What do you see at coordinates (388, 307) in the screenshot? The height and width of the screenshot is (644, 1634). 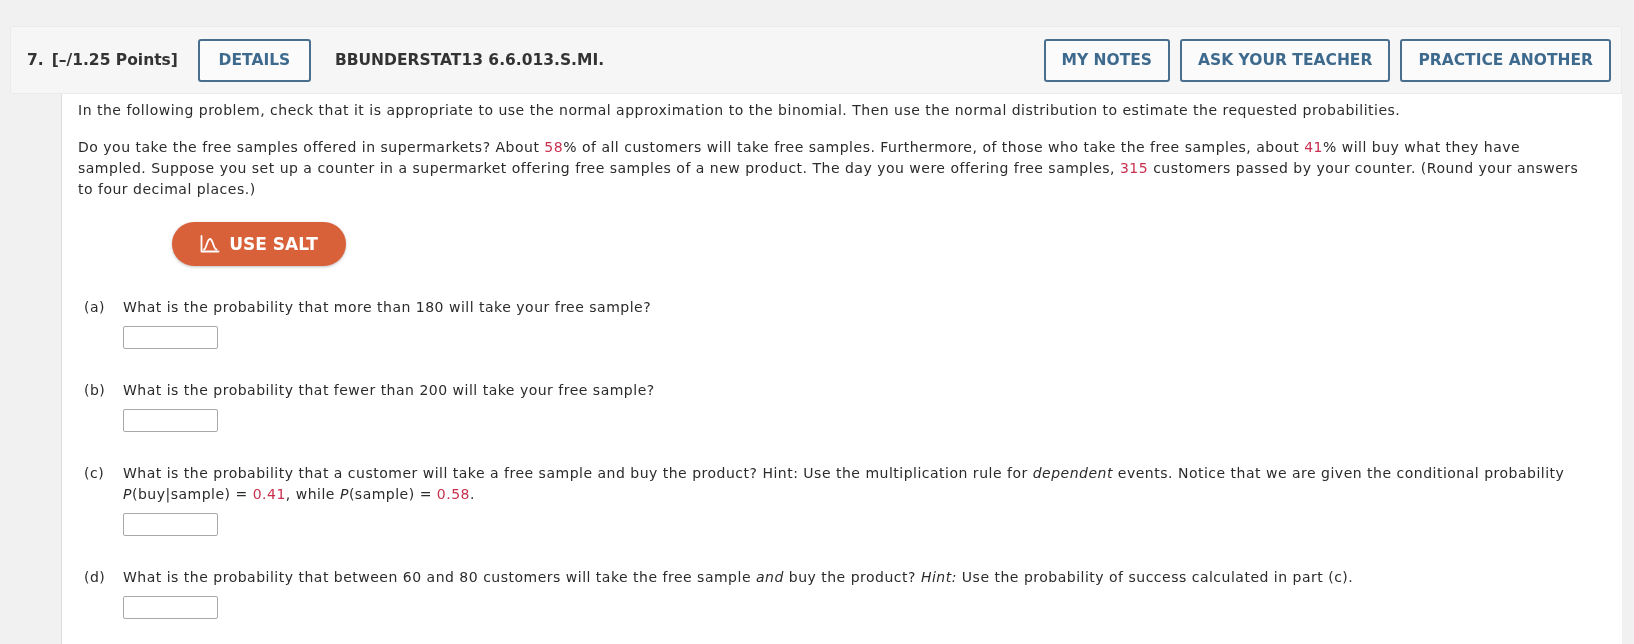 I see `question-text: What is the probability that more than 180 will take your free sample?` at bounding box center [388, 307].